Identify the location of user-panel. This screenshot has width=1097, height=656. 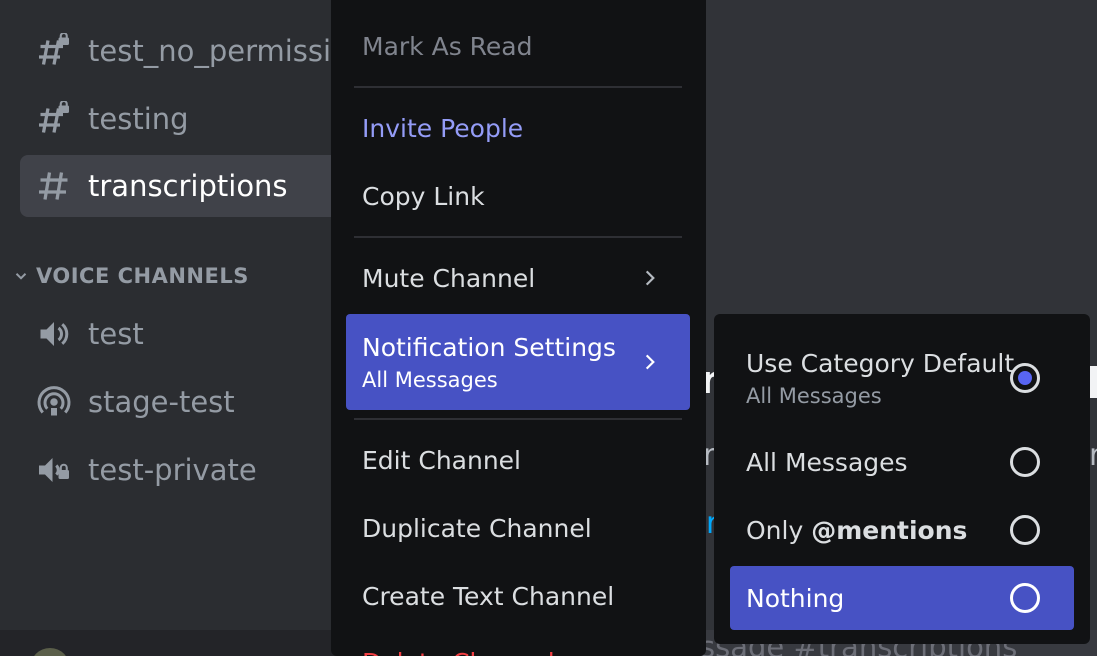
(170, 643).